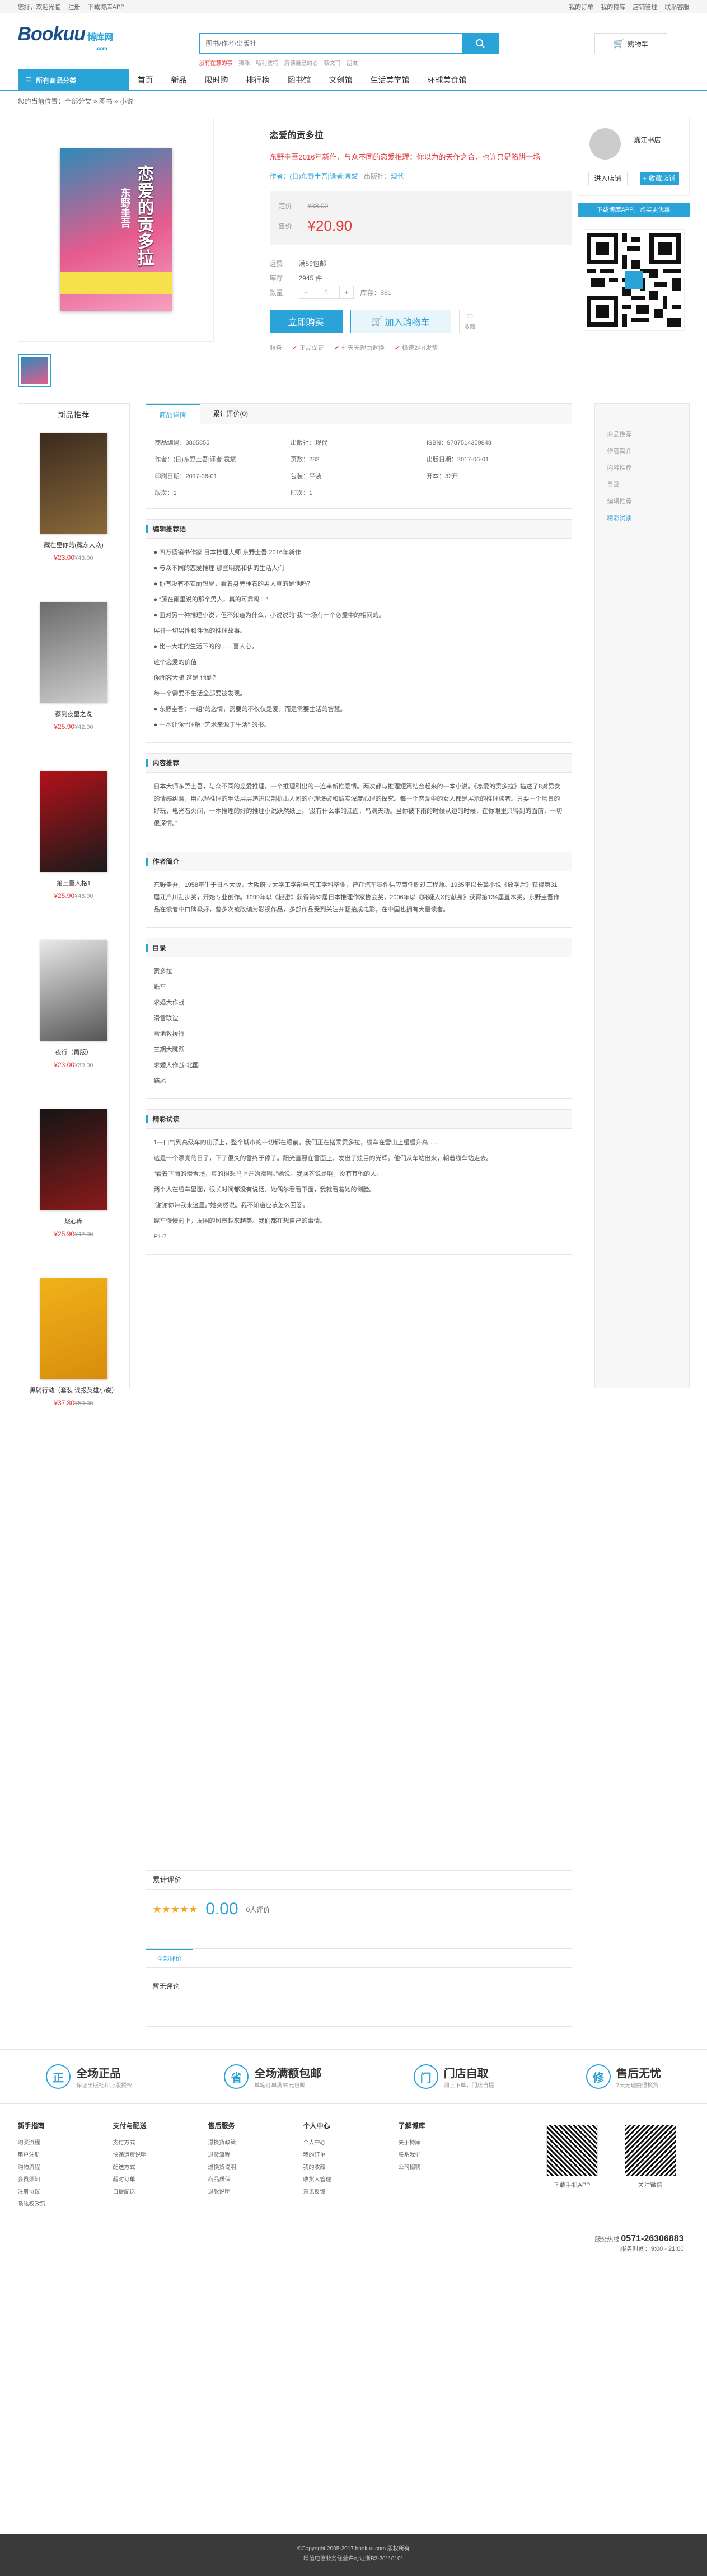 The width and height of the screenshot is (707, 2576). Describe the element at coordinates (107, 7) in the screenshot. I see `download-app-link: 下载博库APP` at that location.